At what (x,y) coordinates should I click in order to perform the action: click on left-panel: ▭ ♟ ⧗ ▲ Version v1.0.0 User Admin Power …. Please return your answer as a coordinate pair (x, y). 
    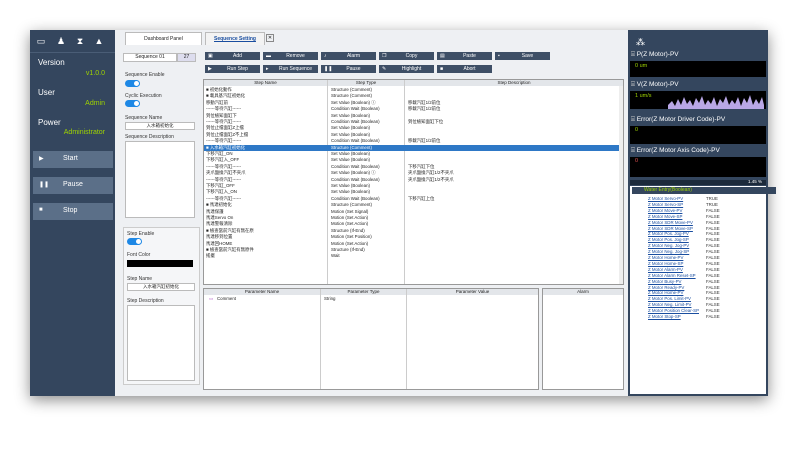
    Looking at the image, I should click on (72, 213).